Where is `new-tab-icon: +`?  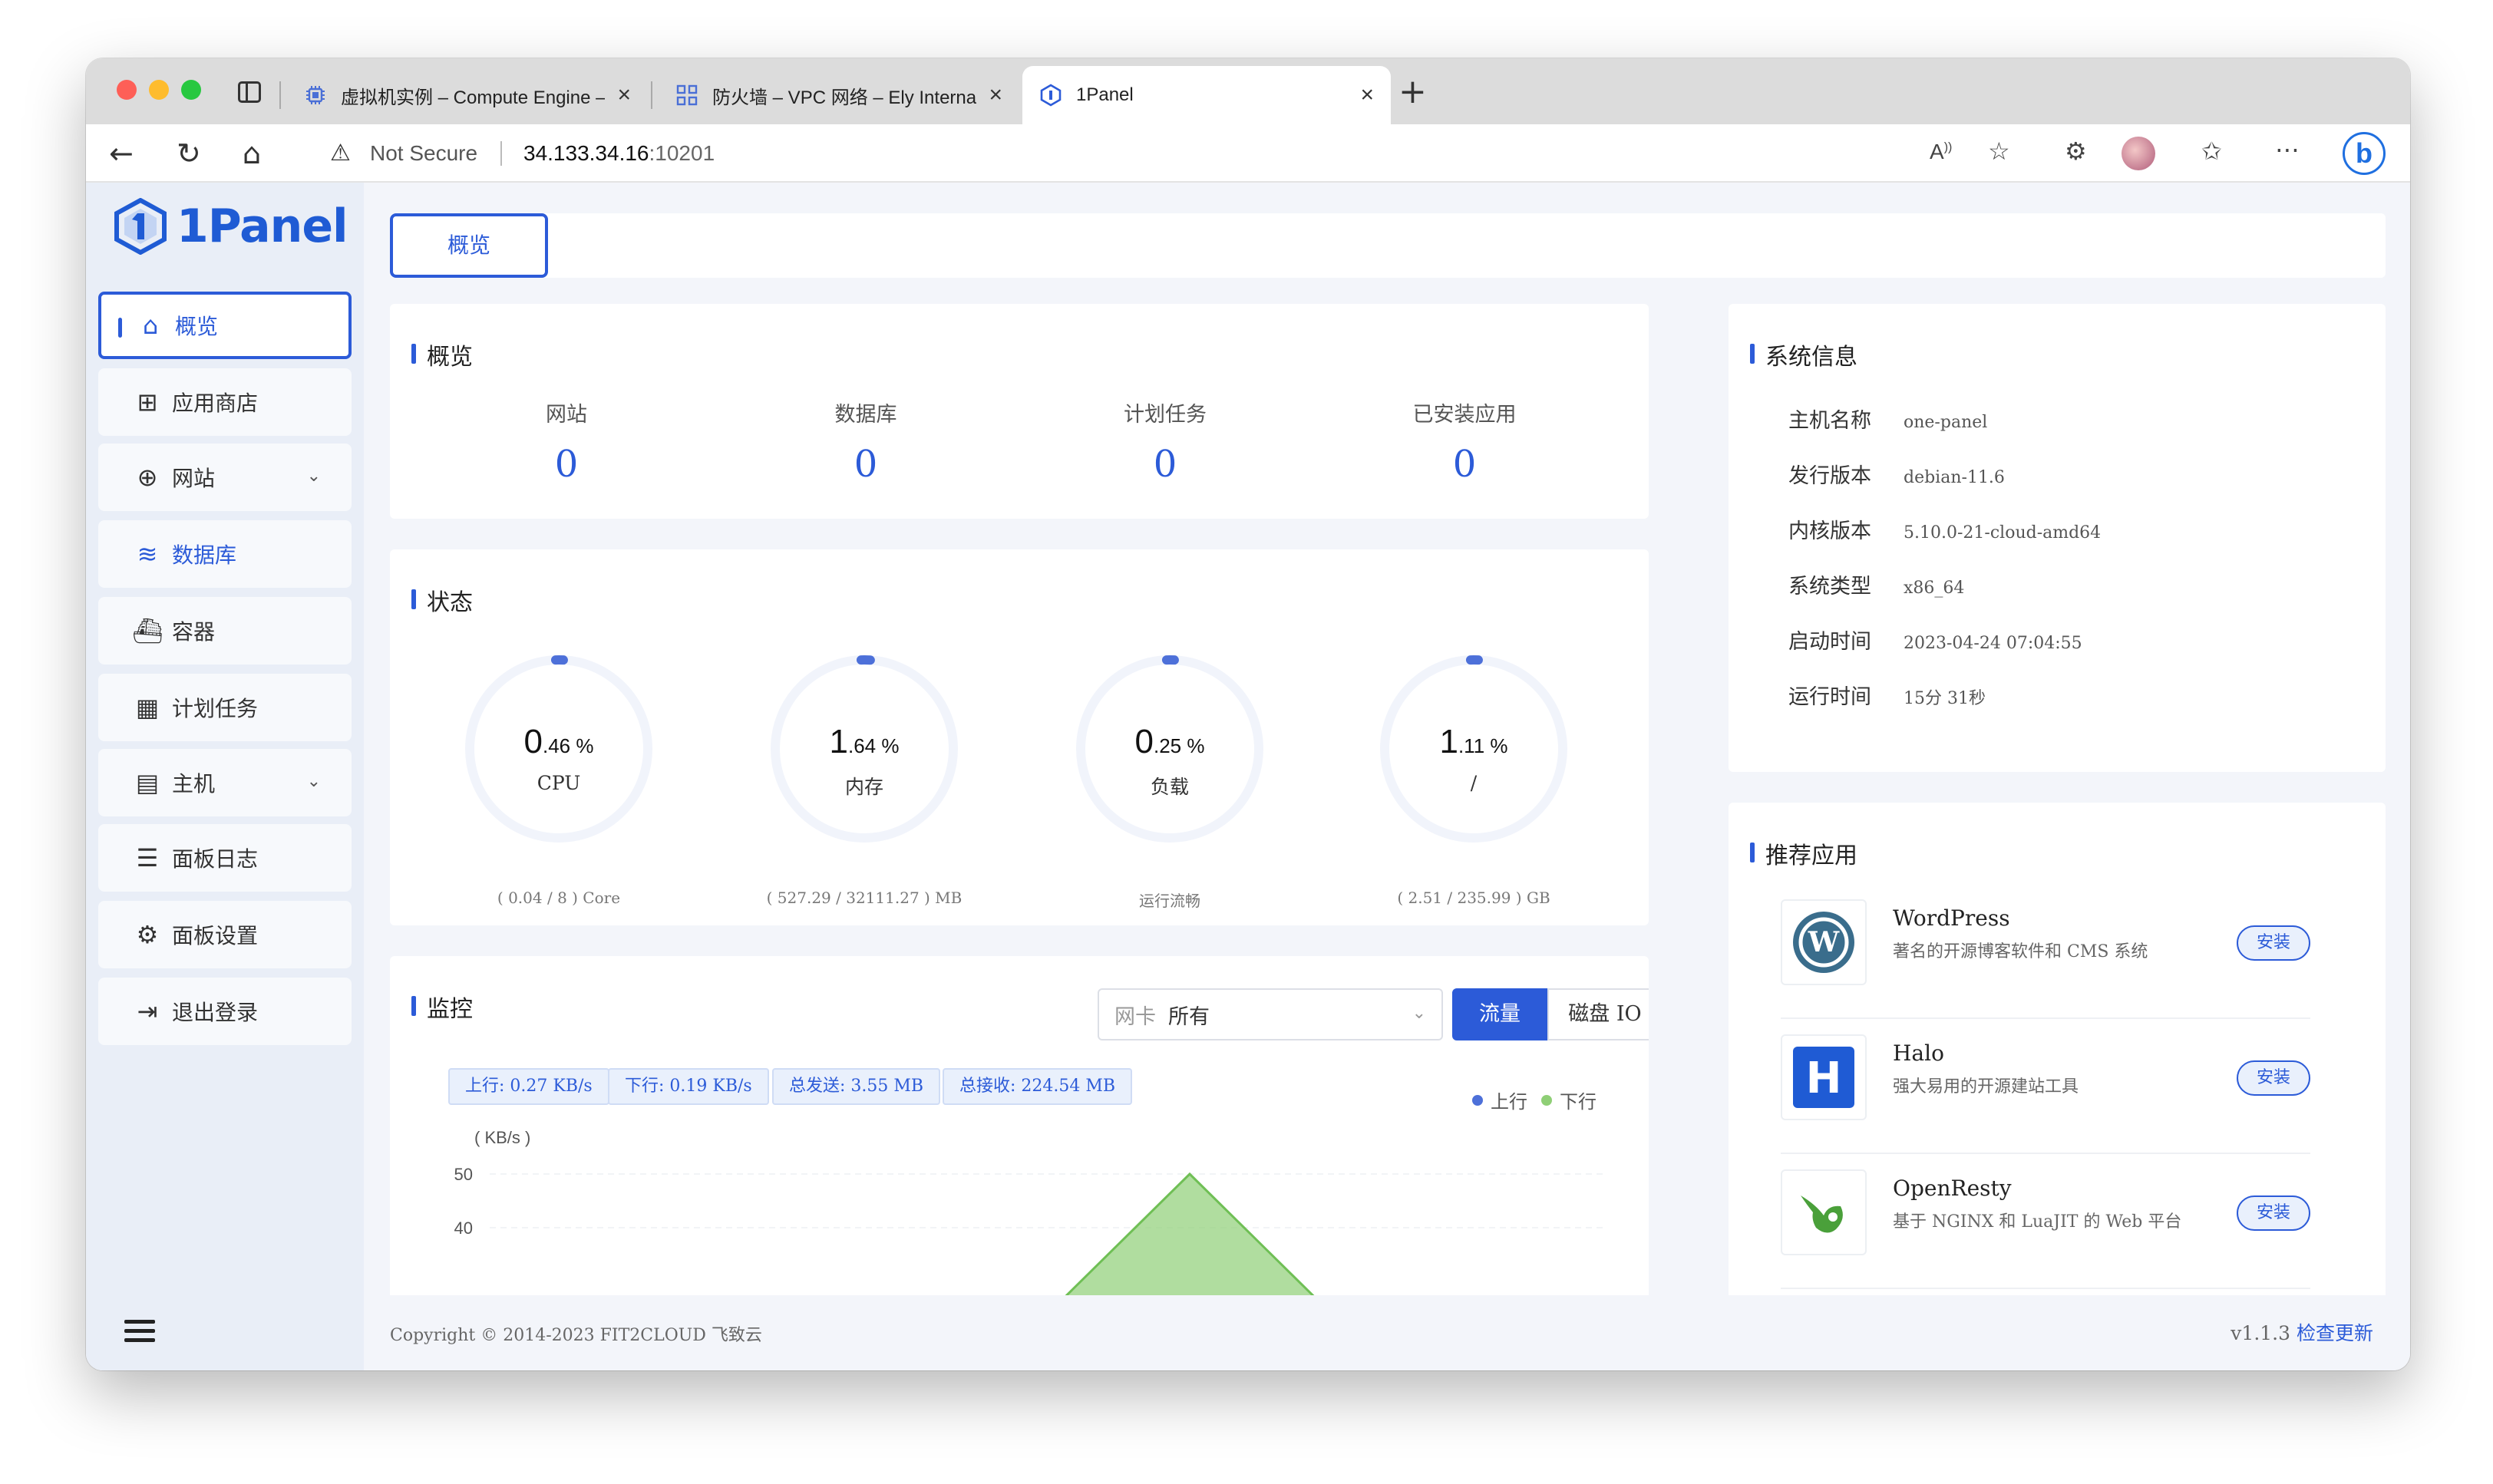
new-tab-icon: + is located at coordinates (1413, 91).